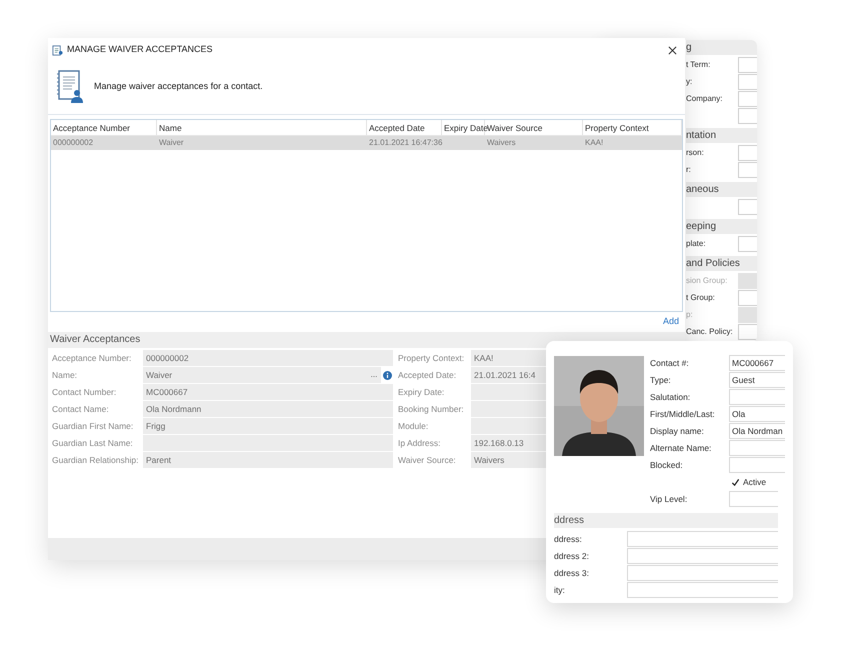 This screenshot has height=661, width=845. What do you see at coordinates (568, 539) in the screenshot?
I see `field-label: ddress:` at bounding box center [568, 539].